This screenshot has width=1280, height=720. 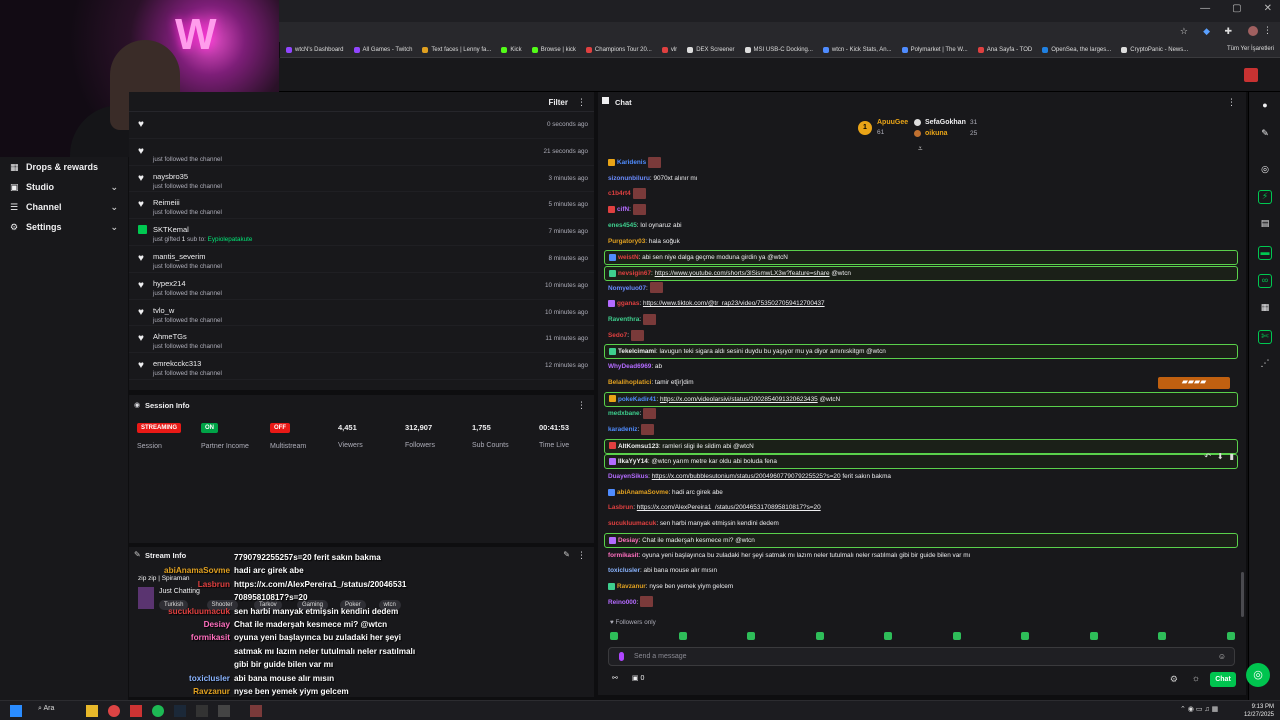 I want to click on tray-icons: ⌃ ◉ ▭ ♫ ▦, so click(x=1199, y=711).